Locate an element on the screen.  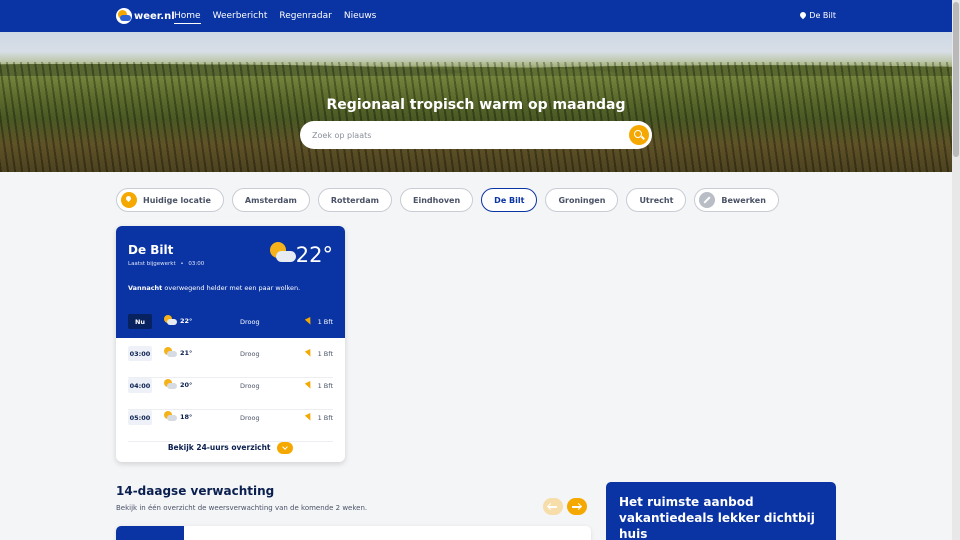
chip-label: Groningen is located at coordinates (582, 200).